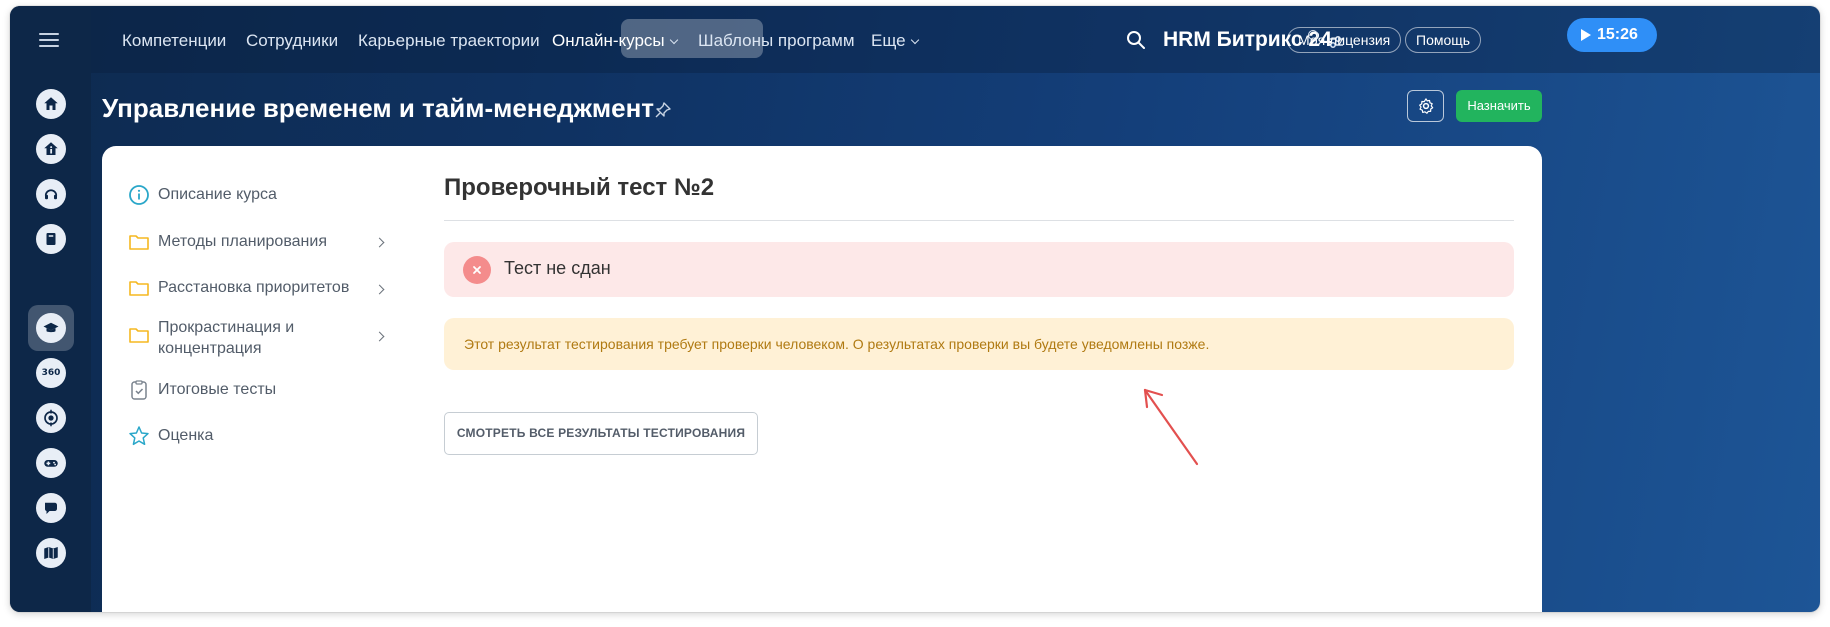  I want to click on menu-item-label: Оценка, so click(186, 435).